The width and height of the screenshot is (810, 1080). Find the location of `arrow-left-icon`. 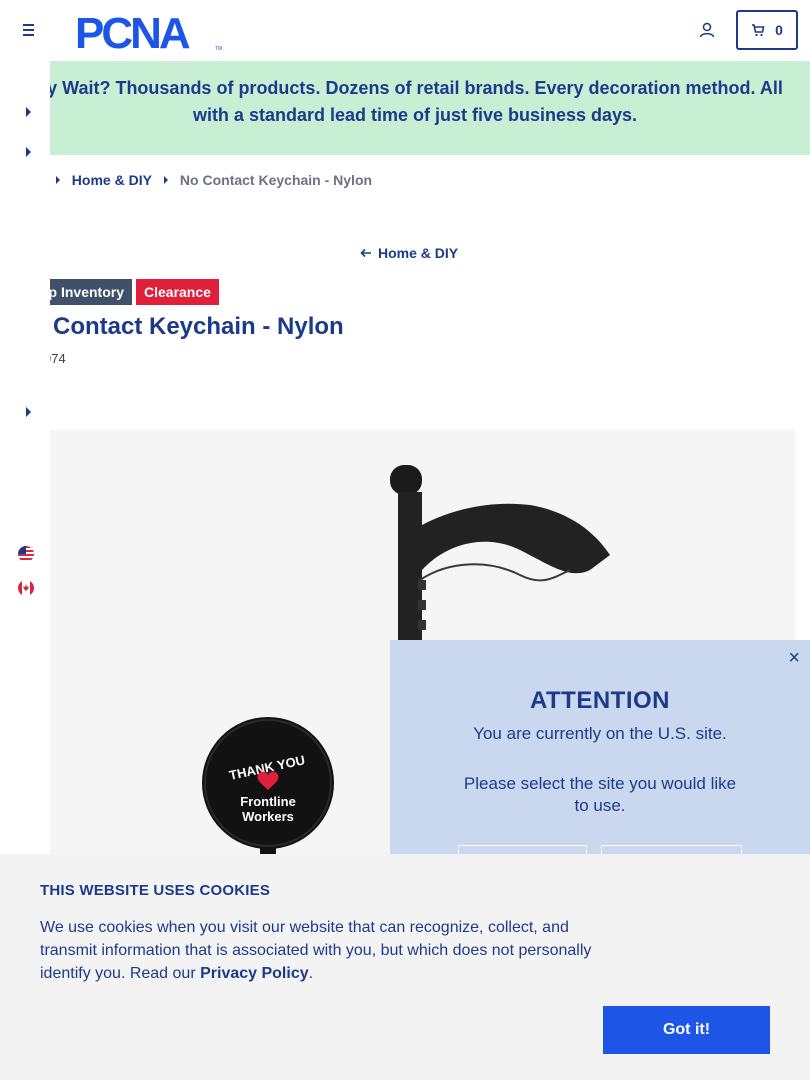

arrow-left-icon is located at coordinates (365, 253).